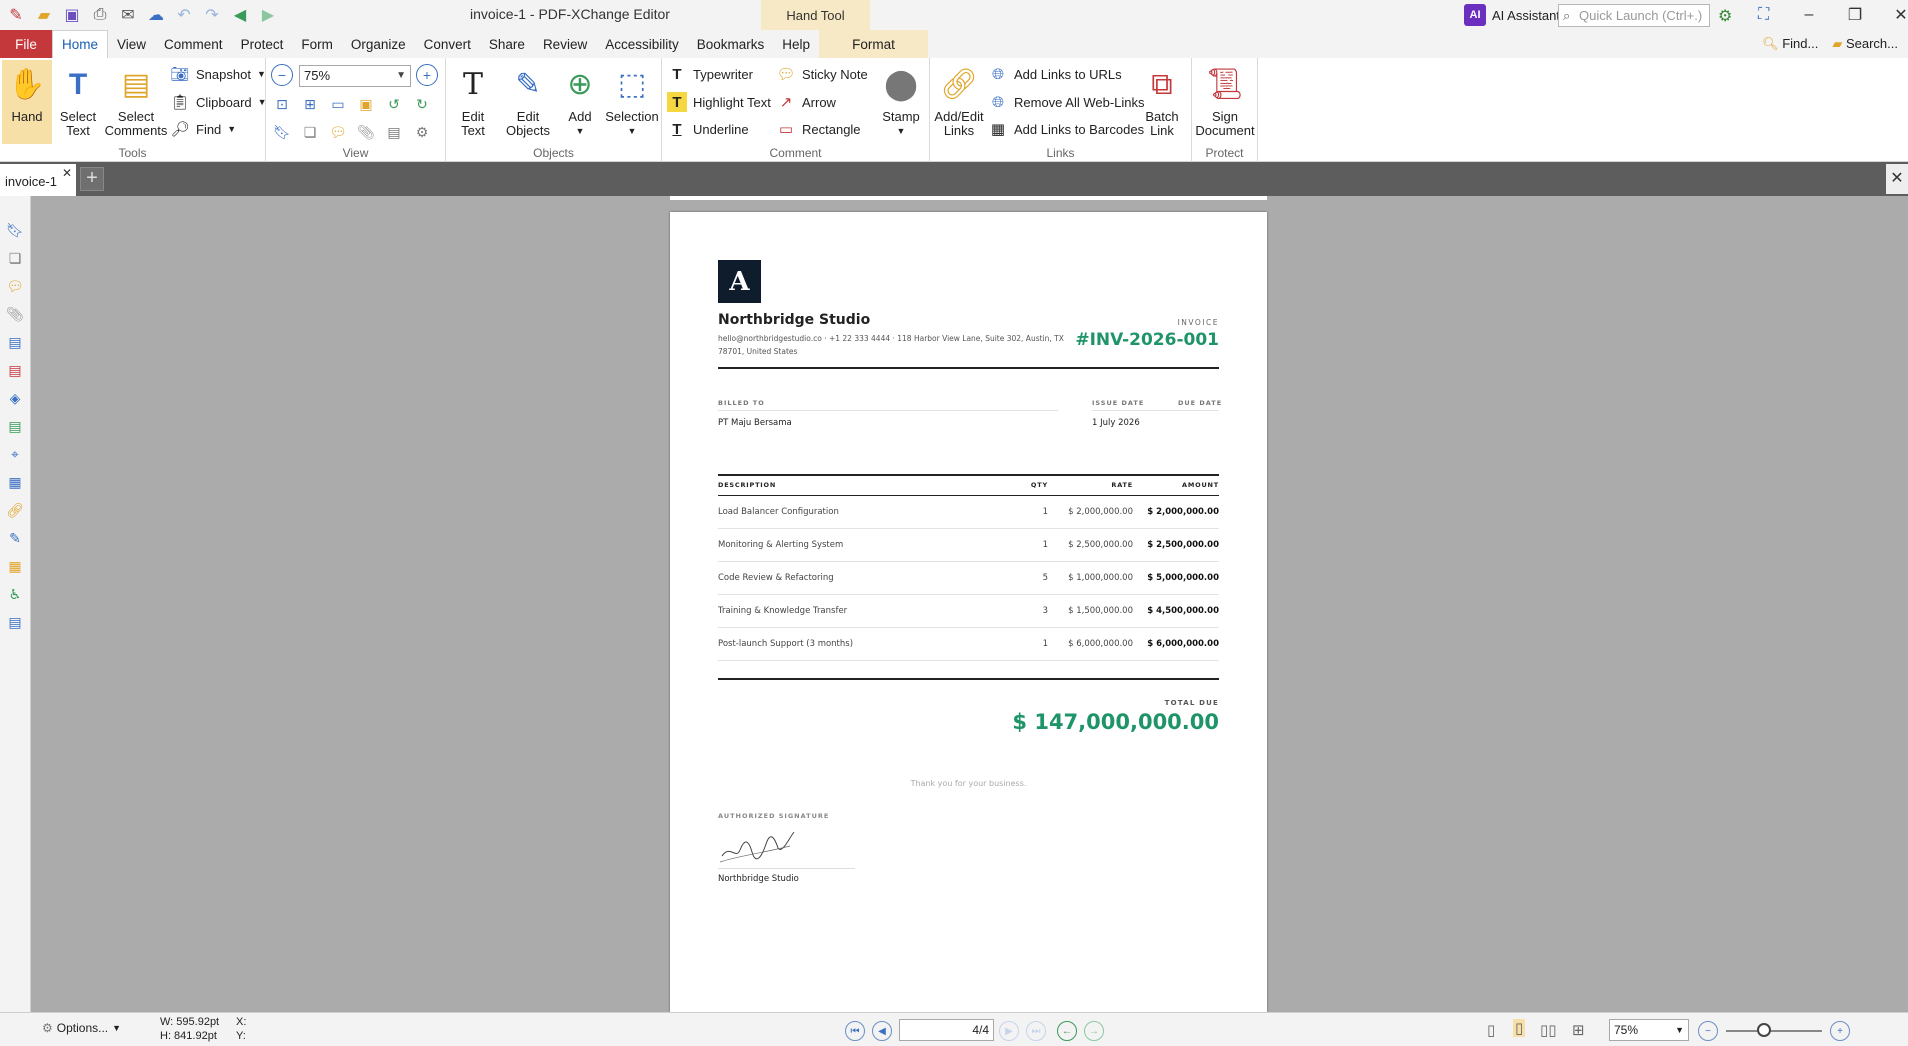  I want to click on redo-icon: ↷, so click(212, 15).